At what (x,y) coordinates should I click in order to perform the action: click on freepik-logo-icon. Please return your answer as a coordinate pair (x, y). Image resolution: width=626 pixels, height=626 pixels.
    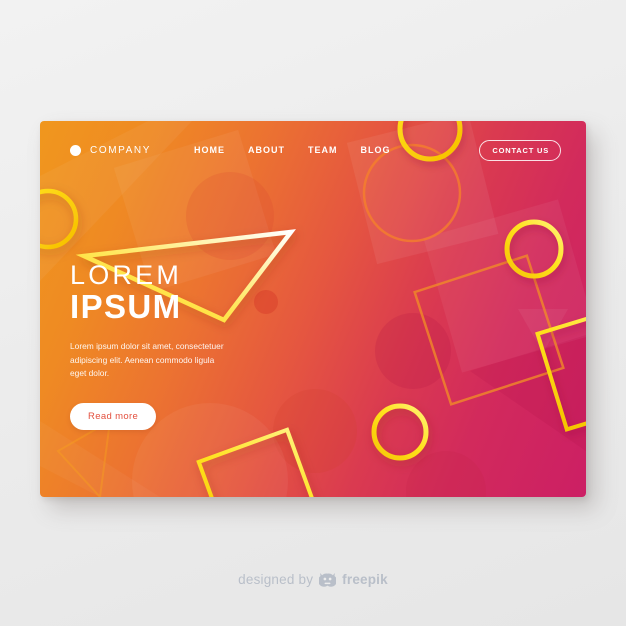
    Looking at the image, I should click on (328, 580).